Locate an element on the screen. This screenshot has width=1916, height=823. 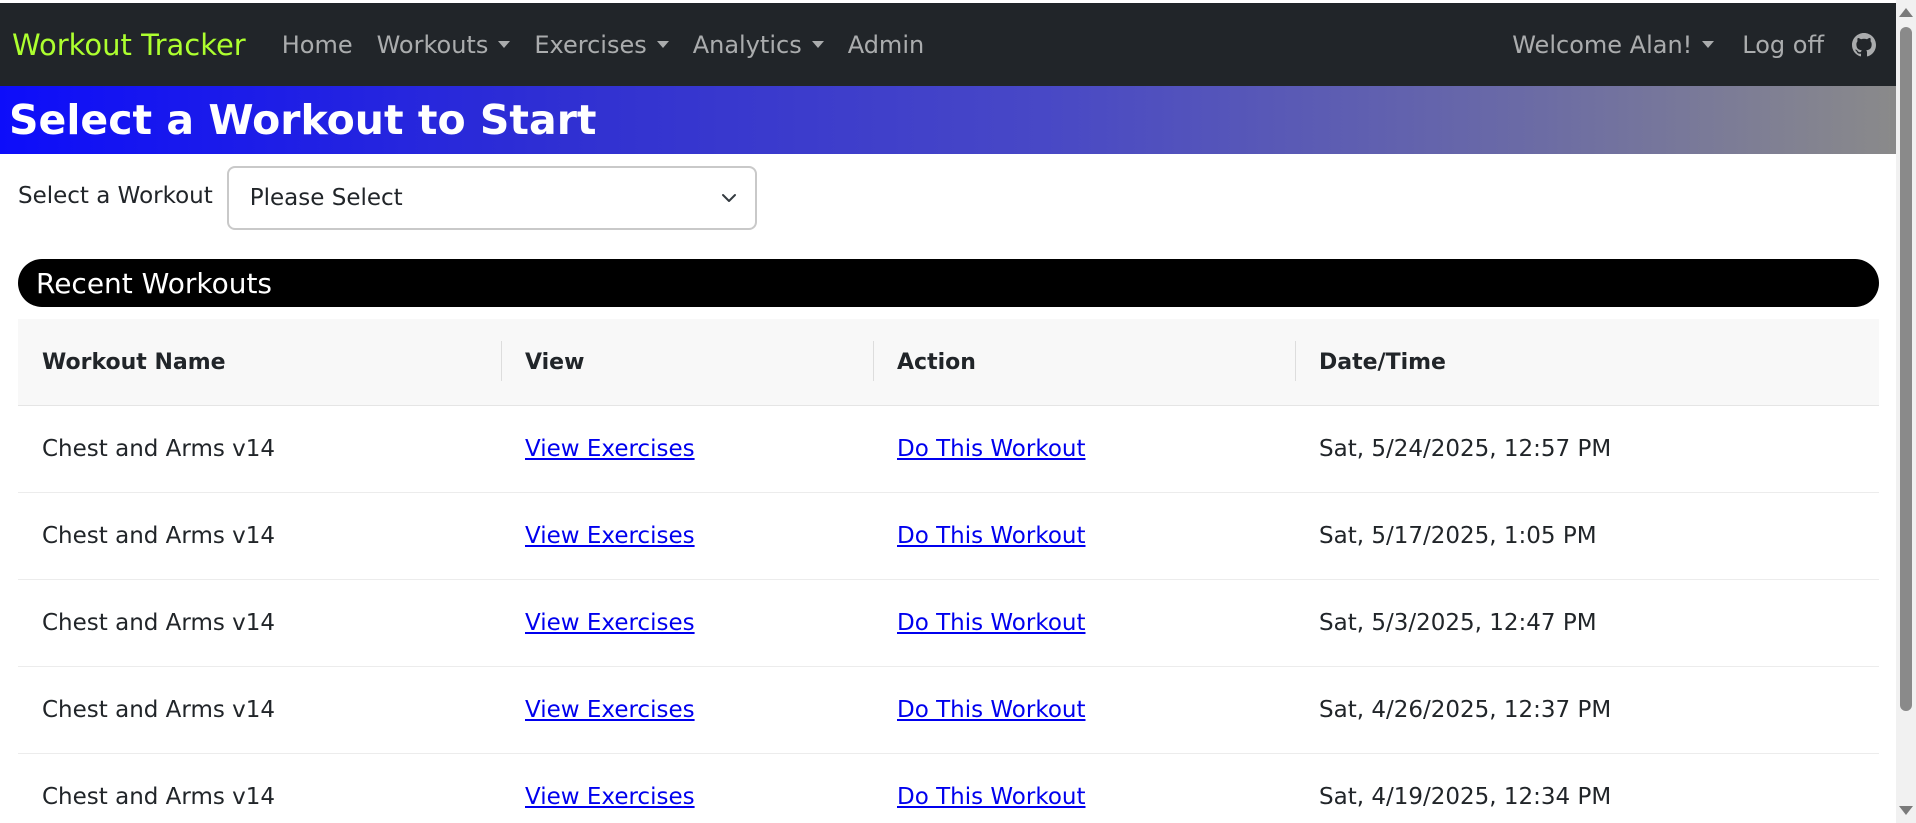
nav-workouts-label: Workouts is located at coordinates (432, 44).